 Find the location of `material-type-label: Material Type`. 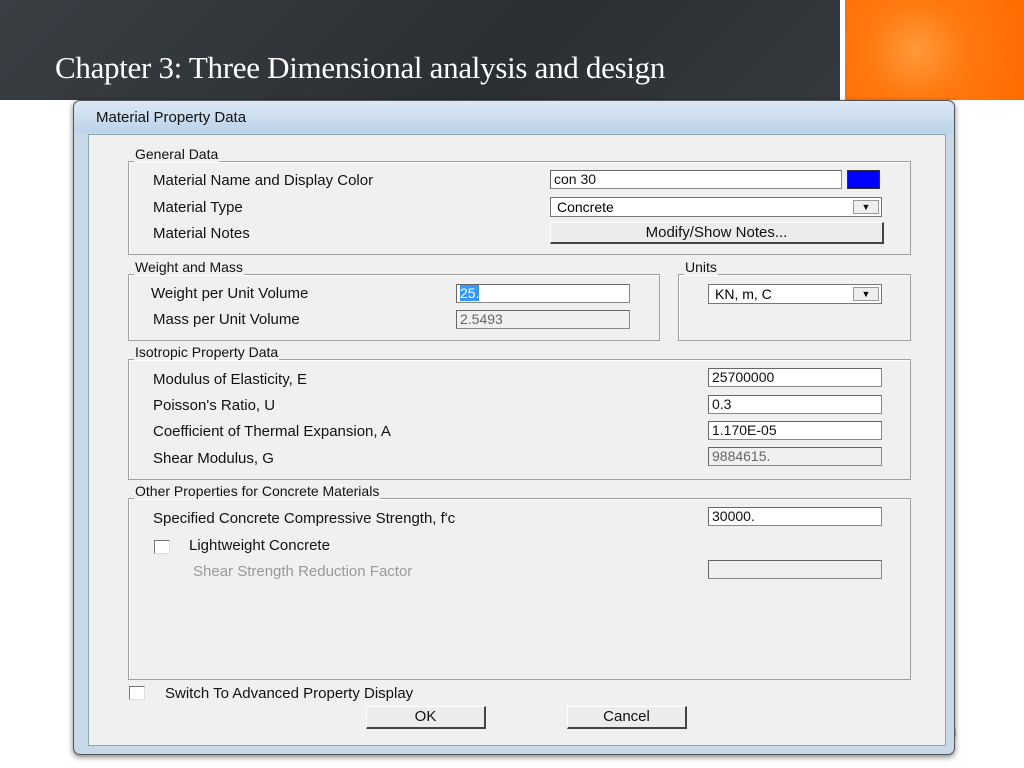

material-type-label: Material Type is located at coordinates (198, 207).